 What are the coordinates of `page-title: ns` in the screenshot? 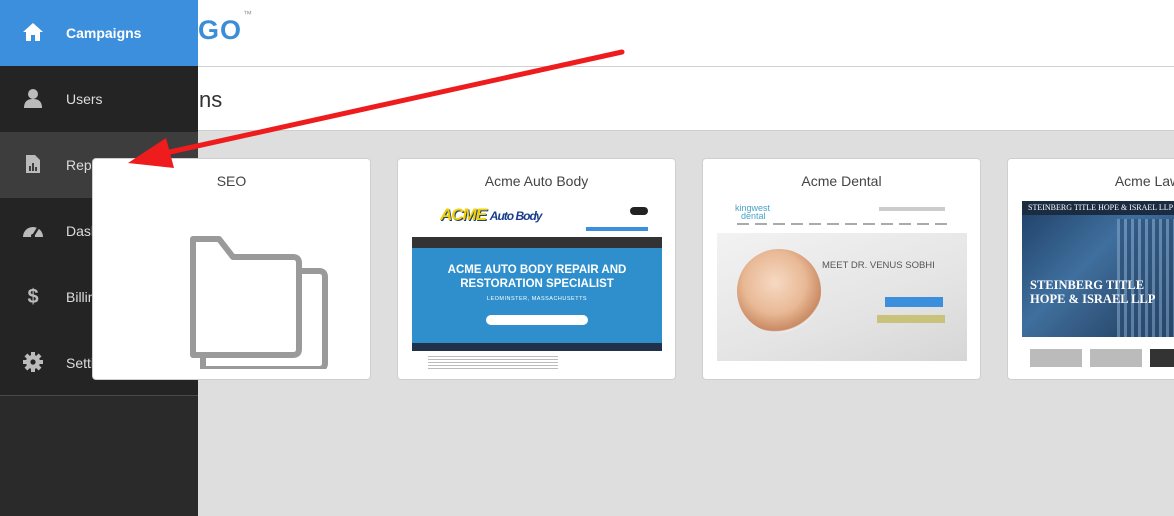 It's located at (211, 99).